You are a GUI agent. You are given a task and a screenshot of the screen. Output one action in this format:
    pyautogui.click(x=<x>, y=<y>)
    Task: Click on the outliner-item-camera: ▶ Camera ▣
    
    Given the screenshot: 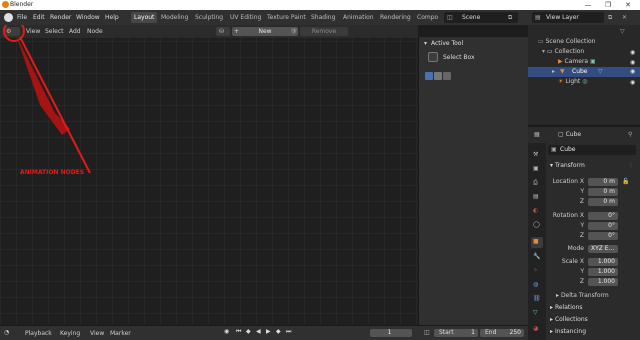 What is the action you would take?
    pyautogui.click(x=598, y=62)
    